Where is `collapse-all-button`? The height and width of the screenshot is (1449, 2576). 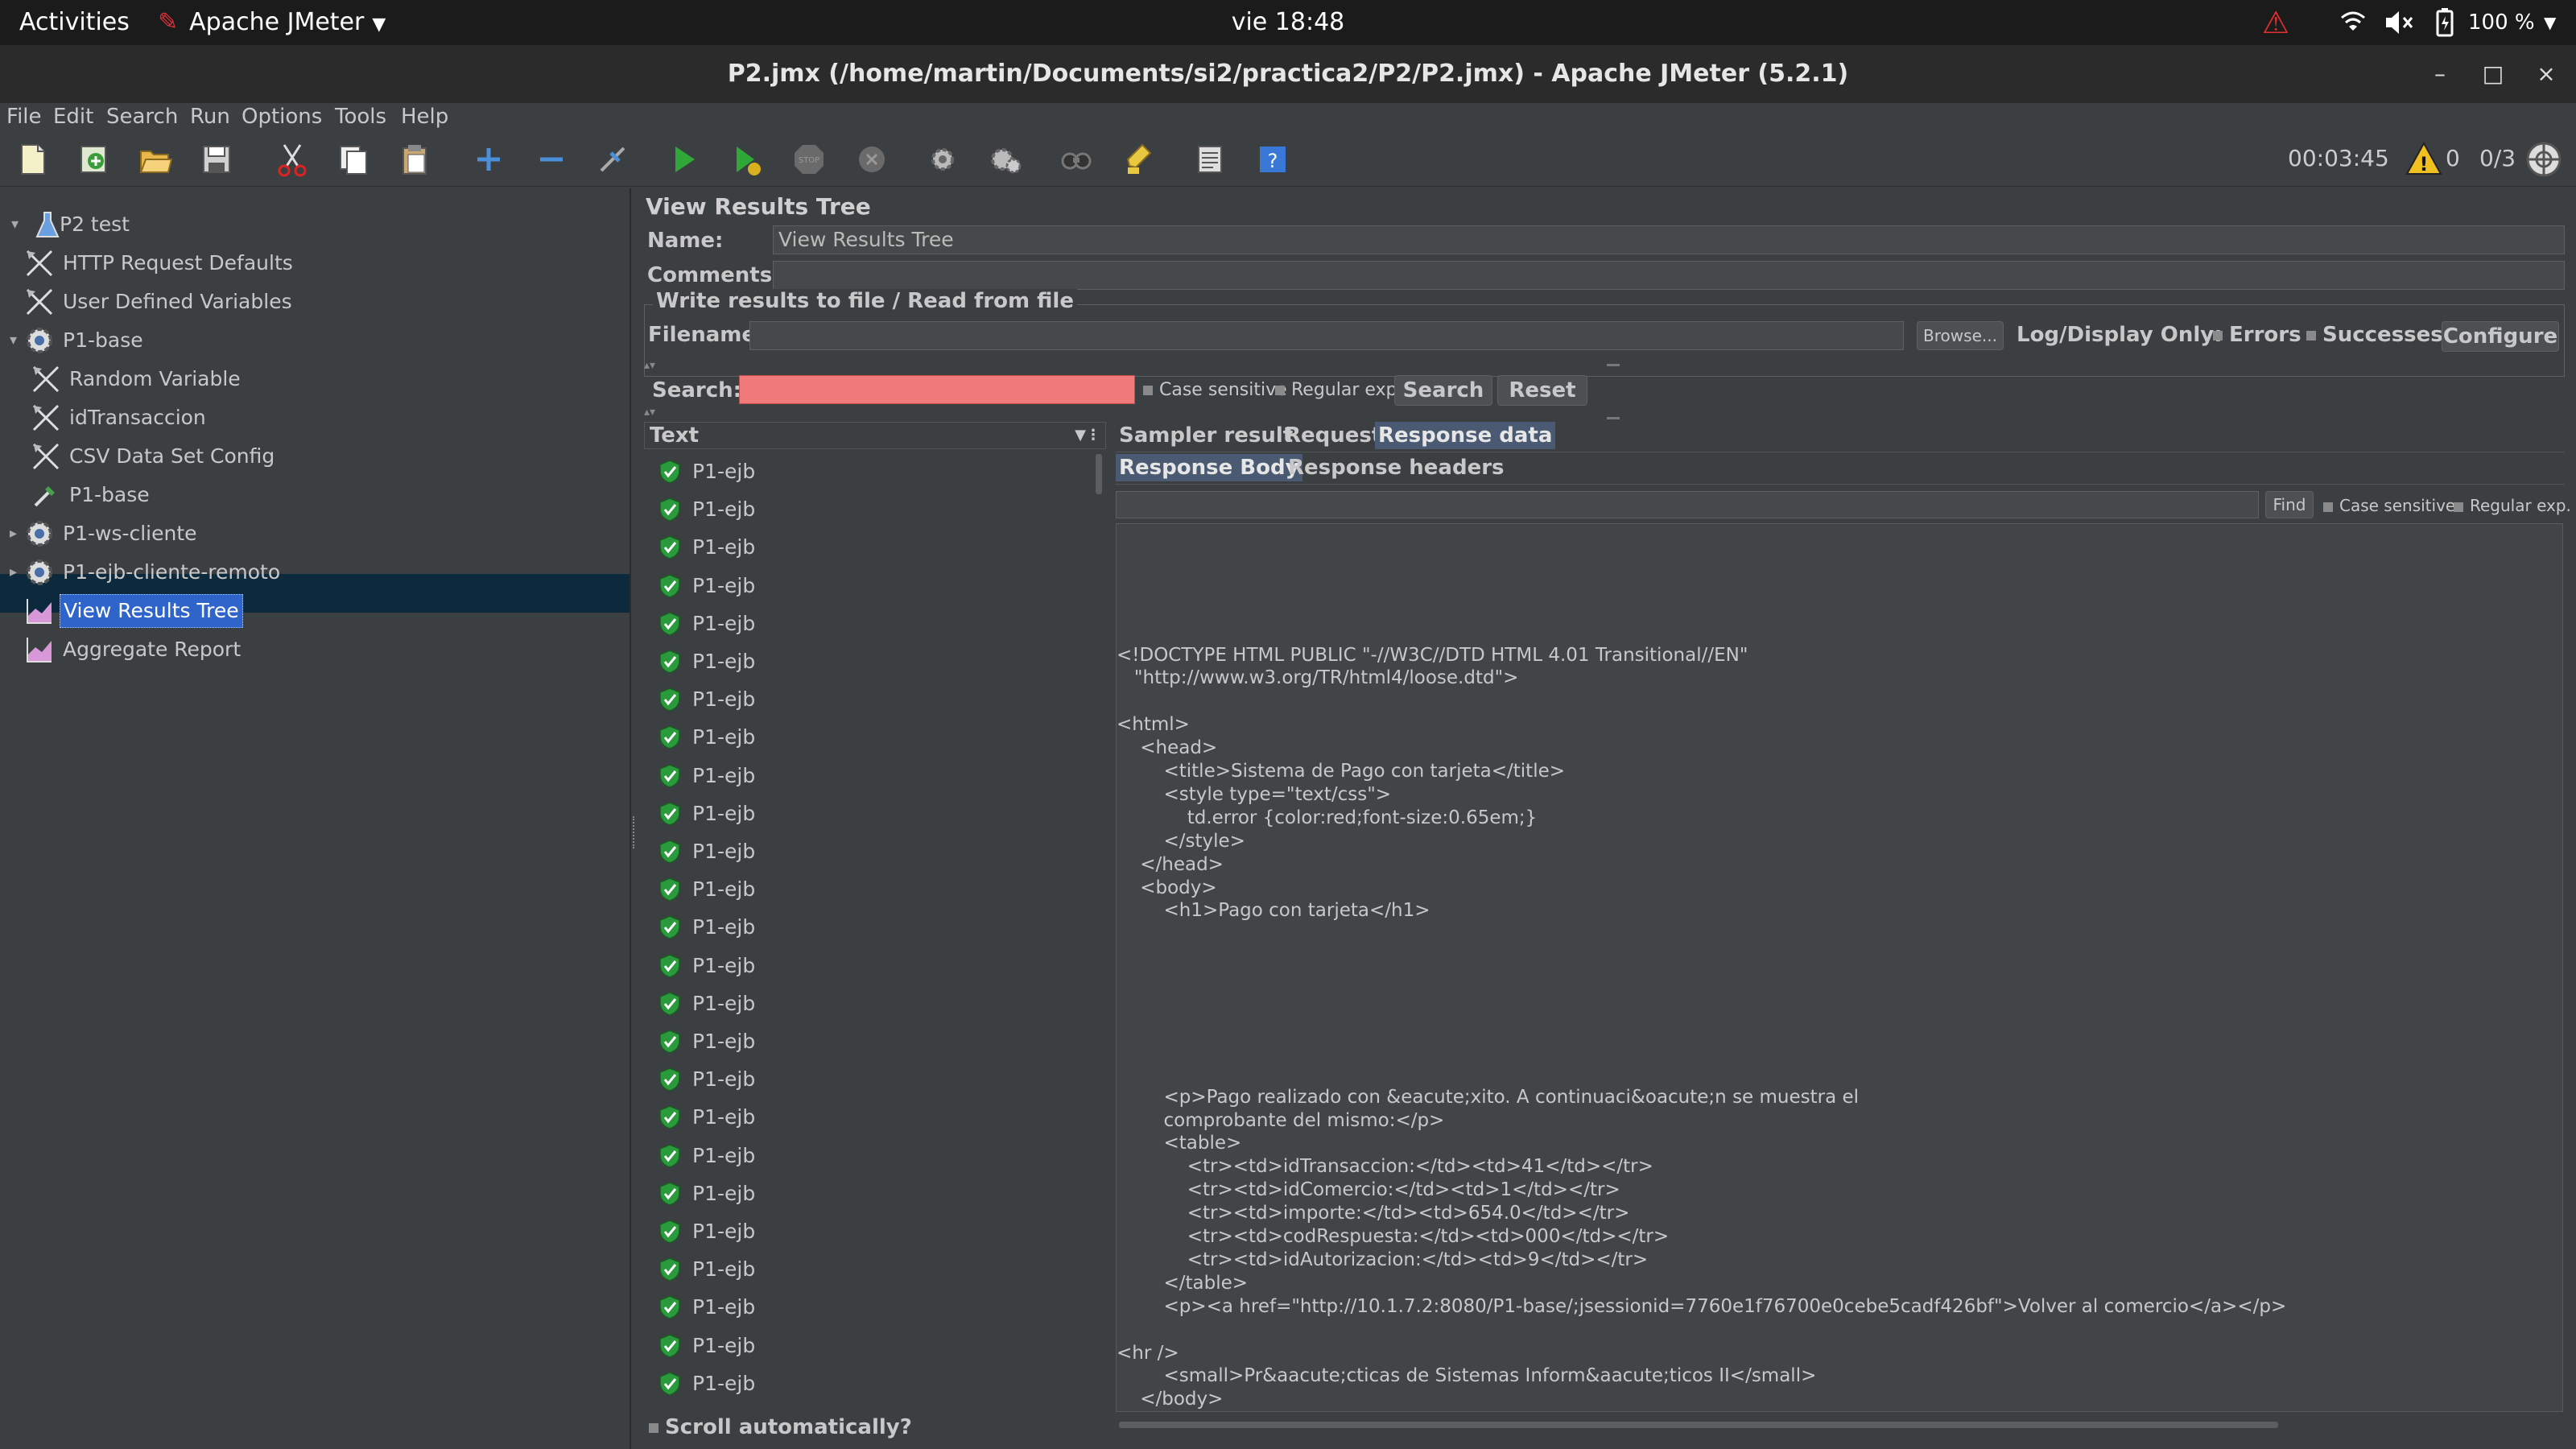
collapse-all-button is located at coordinates (551, 159).